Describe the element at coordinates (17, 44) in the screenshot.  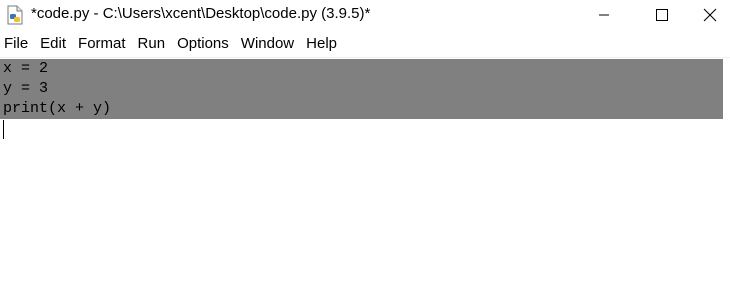
I see `menu-file: File` at that location.